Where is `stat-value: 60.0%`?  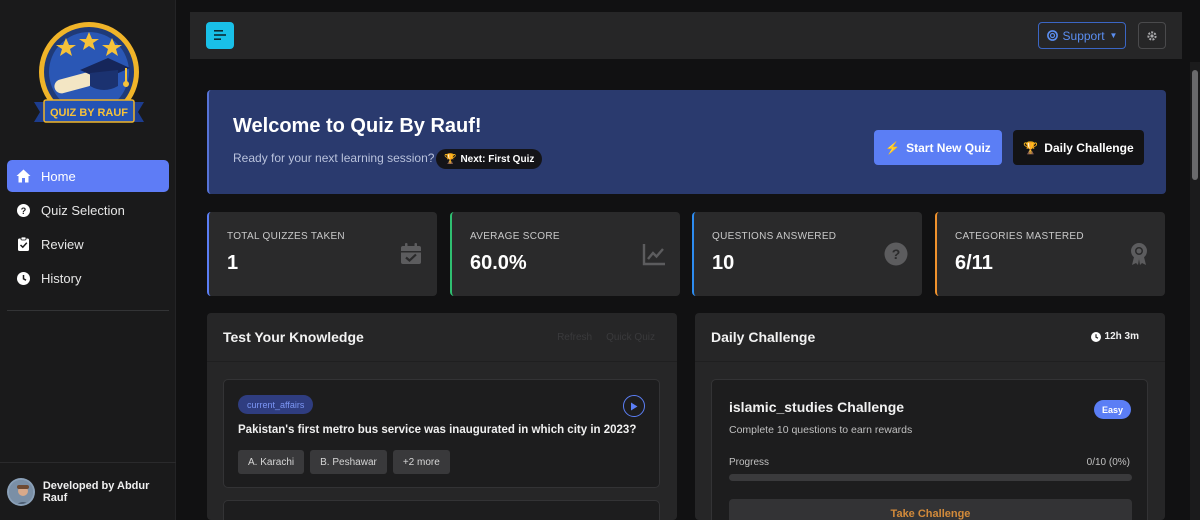 stat-value: 60.0% is located at coordinates (498, 263).